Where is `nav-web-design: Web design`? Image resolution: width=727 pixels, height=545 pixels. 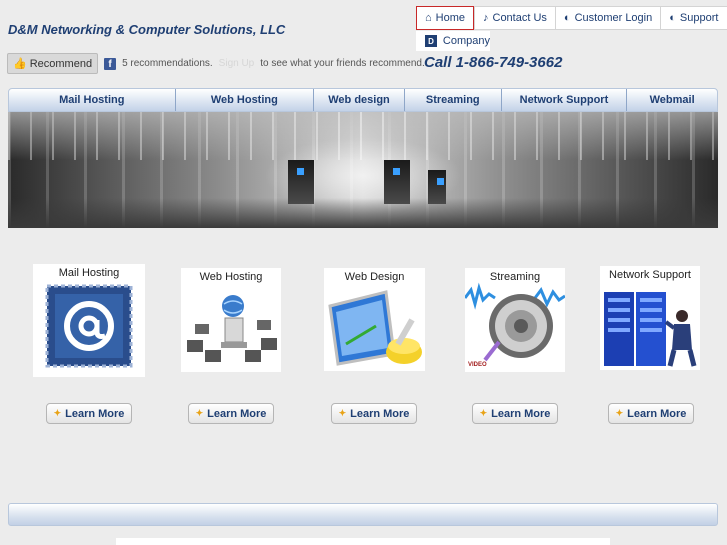
nav-web-design: Web design is located at coordinates (359, 100).